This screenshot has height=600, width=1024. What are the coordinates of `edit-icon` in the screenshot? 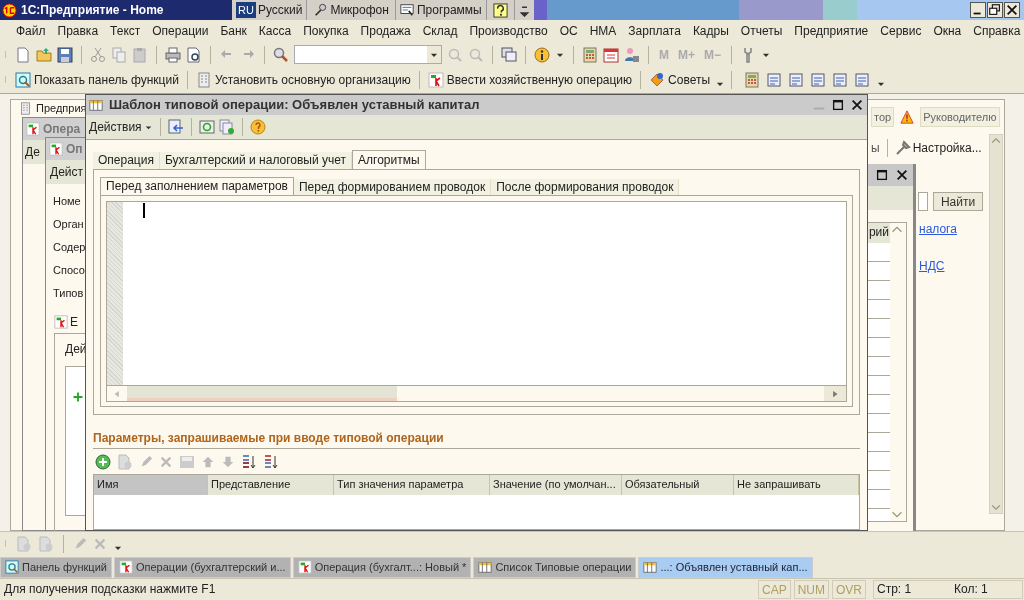 It's located at (146, 462).